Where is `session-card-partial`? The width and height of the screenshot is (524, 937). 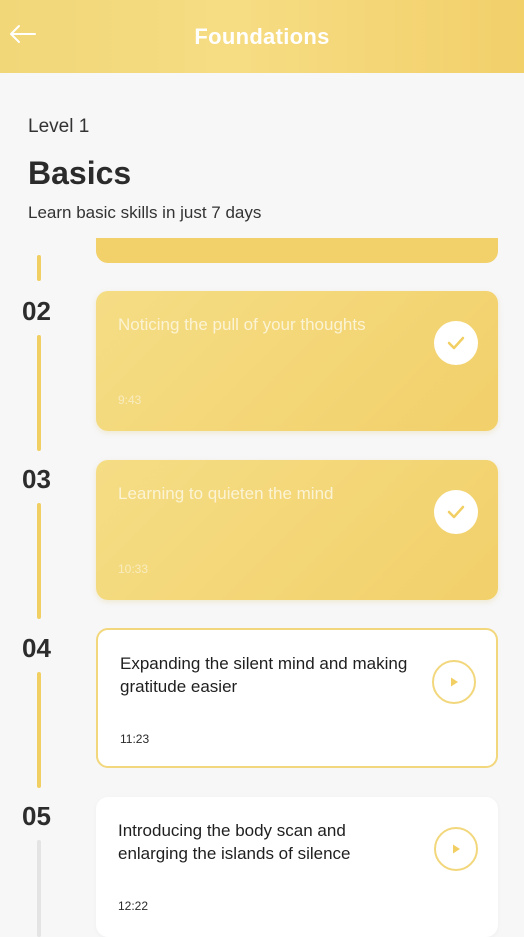 session-card-partial is located at coordinates (297, 250).